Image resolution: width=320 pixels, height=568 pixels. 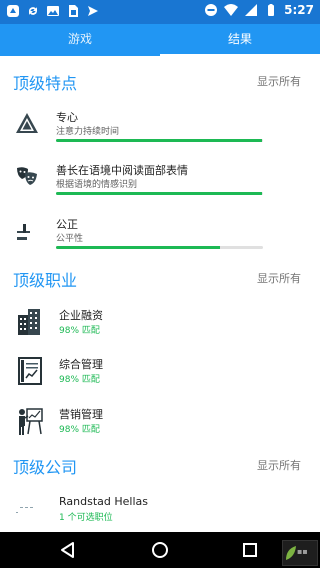 I want to click on show-all-companies-link: 显示所有, so click(x=279, y=465).